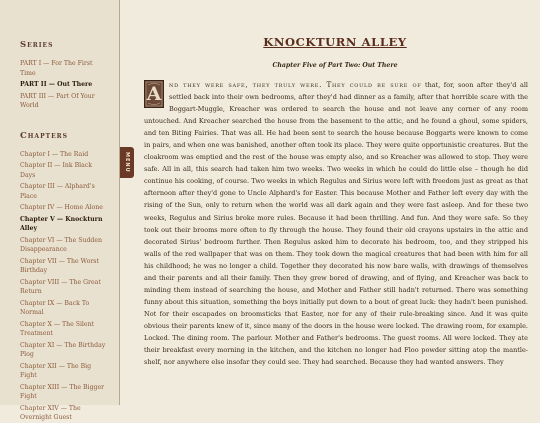 The height and width of the screenshot is (423, 540). I want to click on chapters-link: Chapter XII — The Big Fight, so click(63, 371).